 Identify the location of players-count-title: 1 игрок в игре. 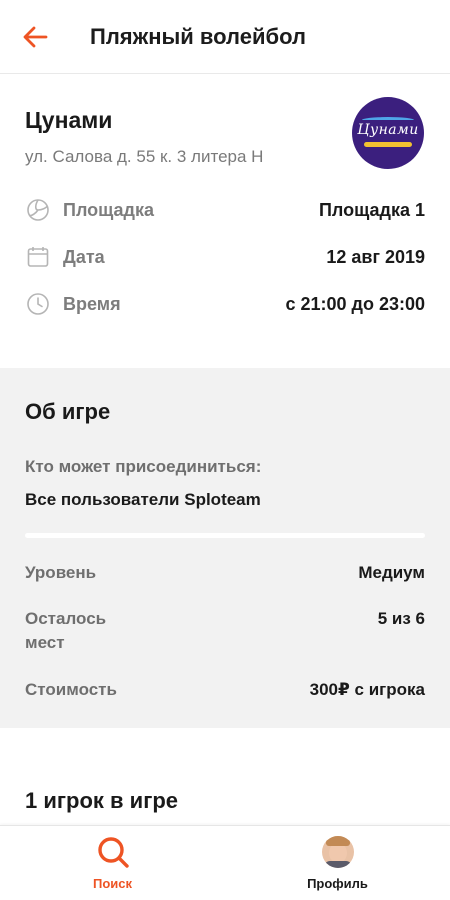
(102, 800).